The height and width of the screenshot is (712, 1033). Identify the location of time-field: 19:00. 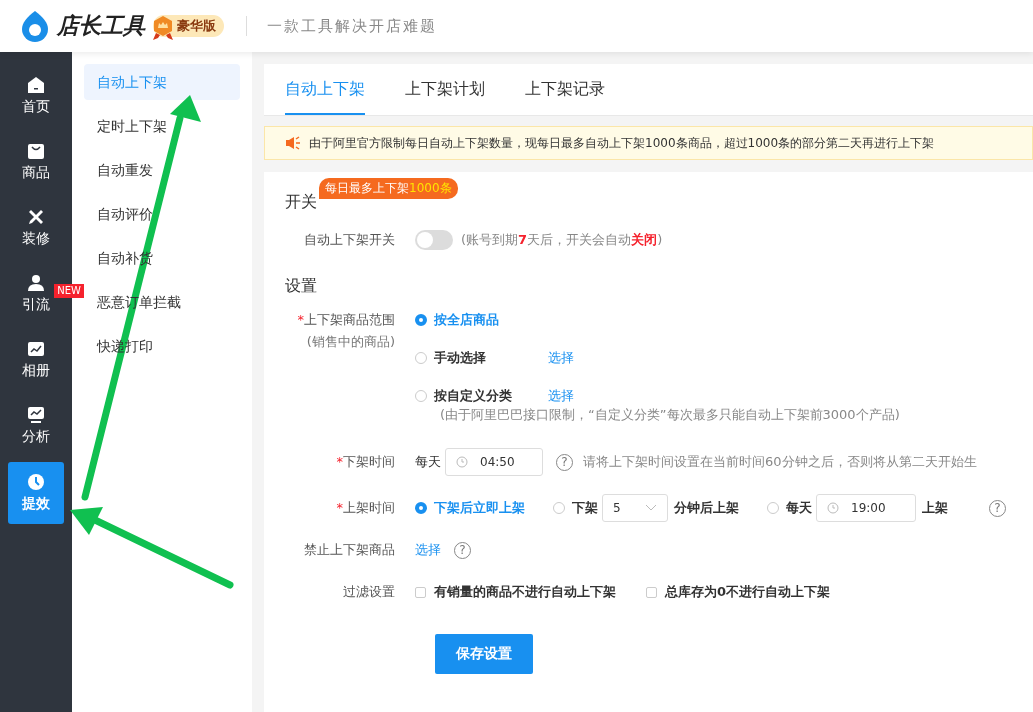
(866, 508).